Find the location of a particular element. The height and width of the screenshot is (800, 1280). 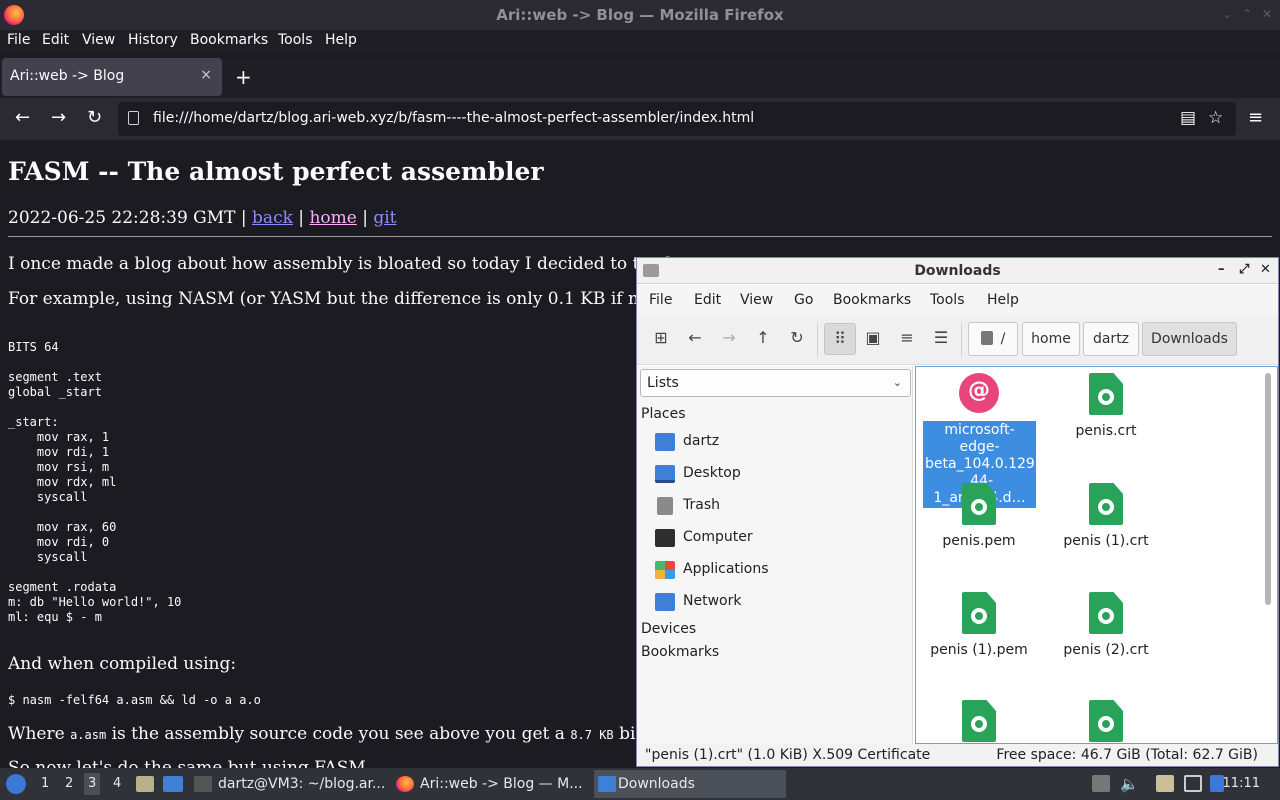

minimize-icon: ⌄ is located at coordinates (1227, 14).